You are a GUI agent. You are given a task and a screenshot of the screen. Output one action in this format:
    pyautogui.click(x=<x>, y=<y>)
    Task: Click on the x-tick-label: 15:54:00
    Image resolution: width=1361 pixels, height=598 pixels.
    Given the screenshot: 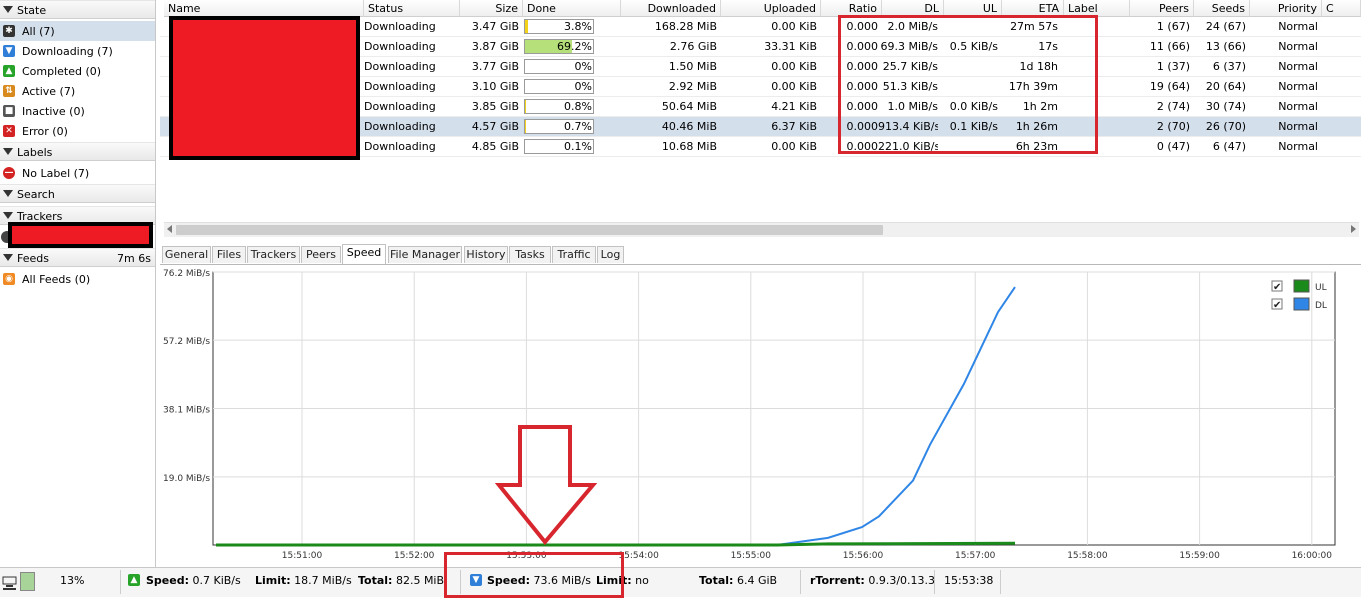 What is the action you would take?
    pyautogui.click(x=638, y=556)
    